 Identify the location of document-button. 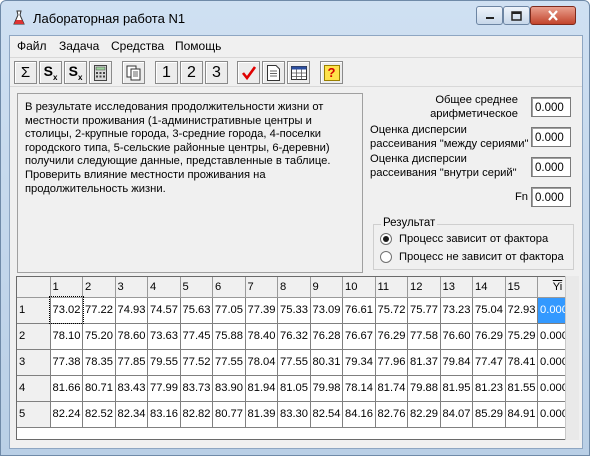
(273, 72).